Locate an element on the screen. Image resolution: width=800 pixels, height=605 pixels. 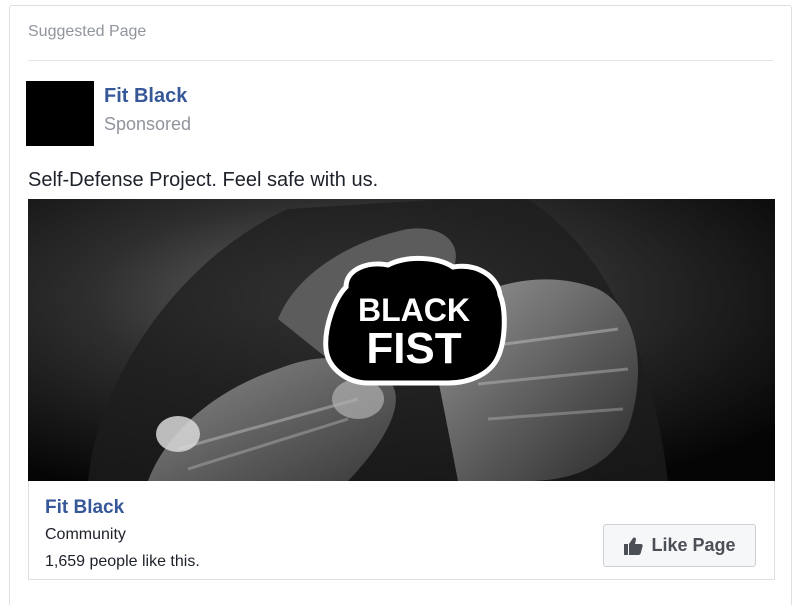
thumbs-up-icon is located at coordinates (633, 546).